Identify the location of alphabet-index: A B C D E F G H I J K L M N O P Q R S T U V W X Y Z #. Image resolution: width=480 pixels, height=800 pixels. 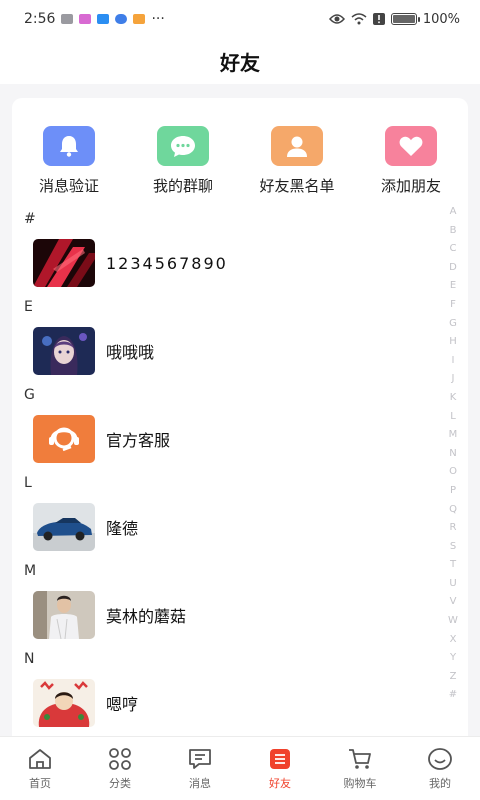
(453, 454).